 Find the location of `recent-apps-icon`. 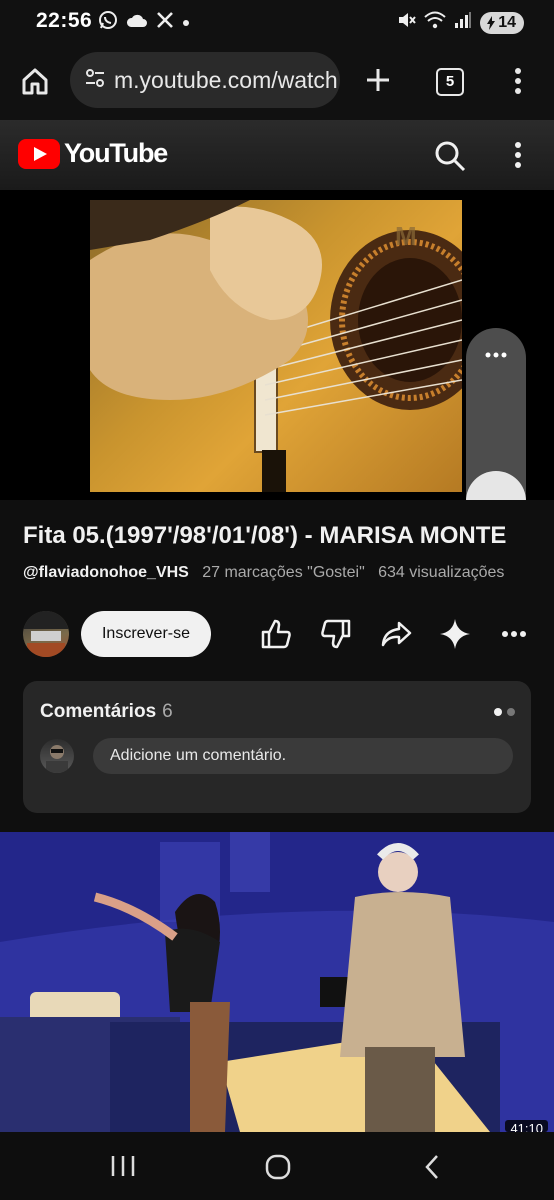

recent-apps-icon is located at coordinates (123, 1168).